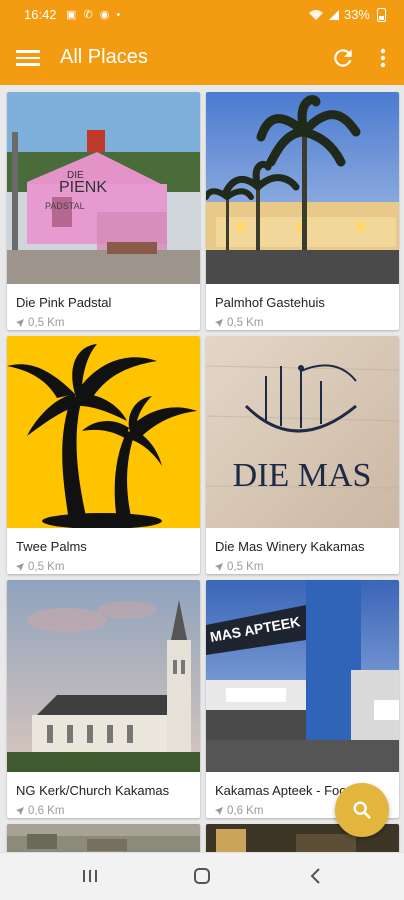 This screenshot has height=900, width=404. What do you see at coordinates (51, 546) in the screenshot?
I see `place-name: Twee Palms` at bounding box center [51, 546].